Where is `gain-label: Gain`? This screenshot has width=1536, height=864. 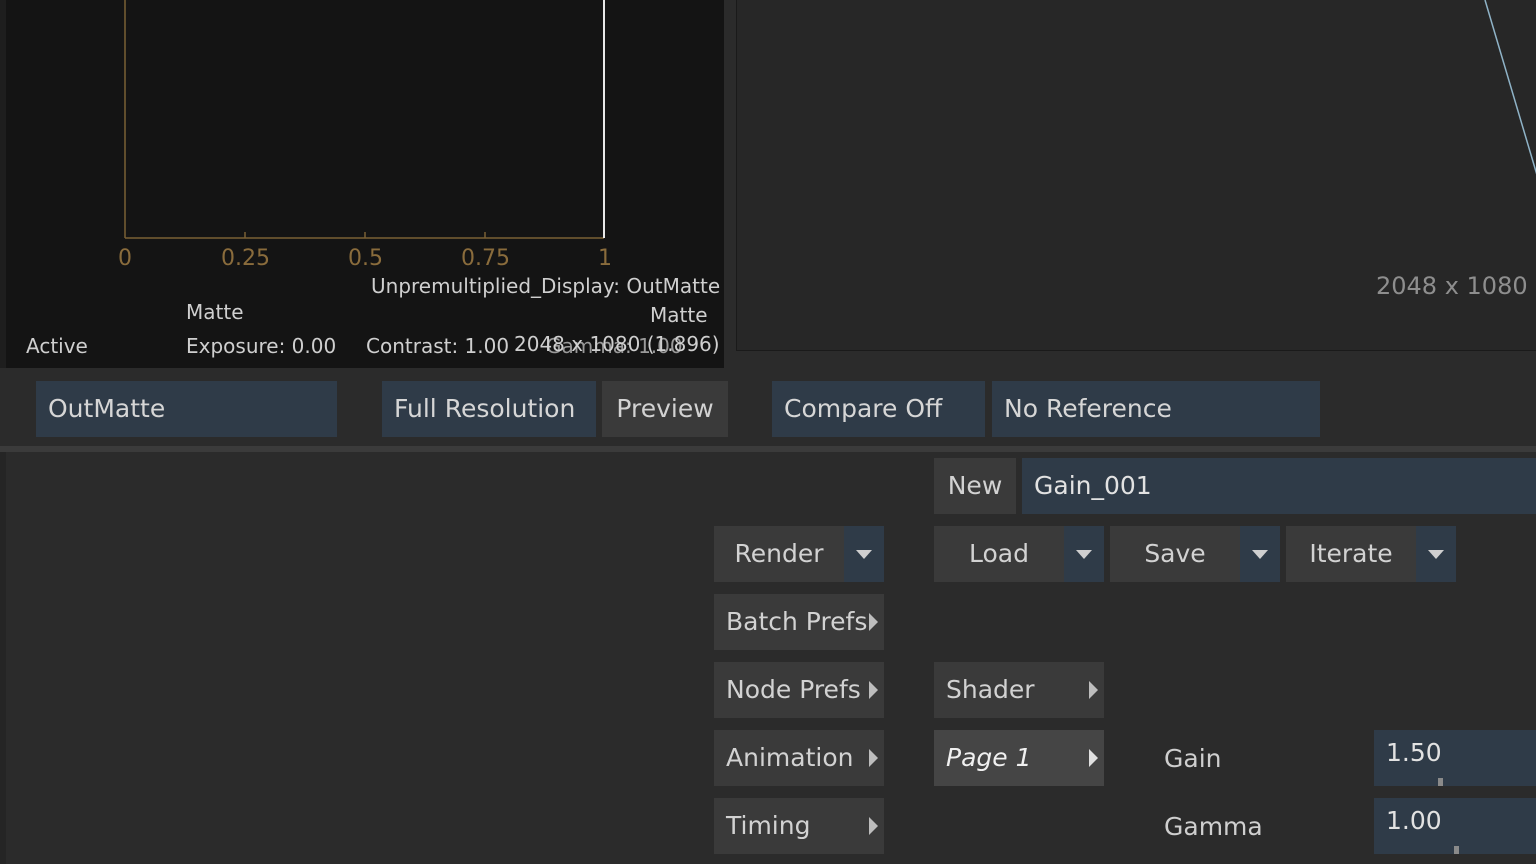 gain-label: Gain is located at coordinates (1193, 758).